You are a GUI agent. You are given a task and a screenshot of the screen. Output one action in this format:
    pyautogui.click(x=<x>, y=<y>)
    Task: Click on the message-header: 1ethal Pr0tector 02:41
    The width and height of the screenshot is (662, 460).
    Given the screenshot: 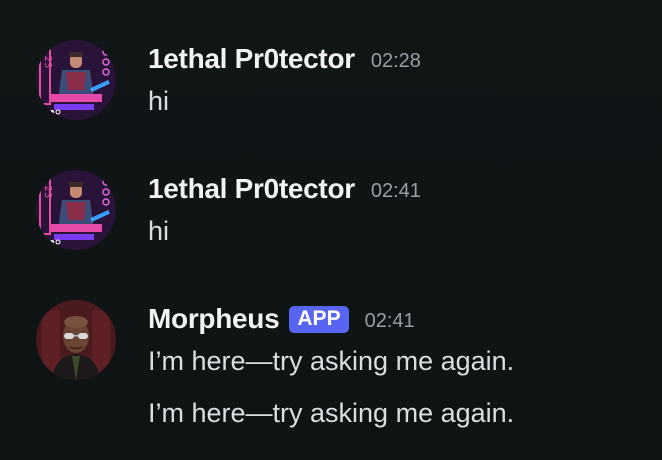 What is the action you would take?
    pyautogui.click(x=284, y=189)
    